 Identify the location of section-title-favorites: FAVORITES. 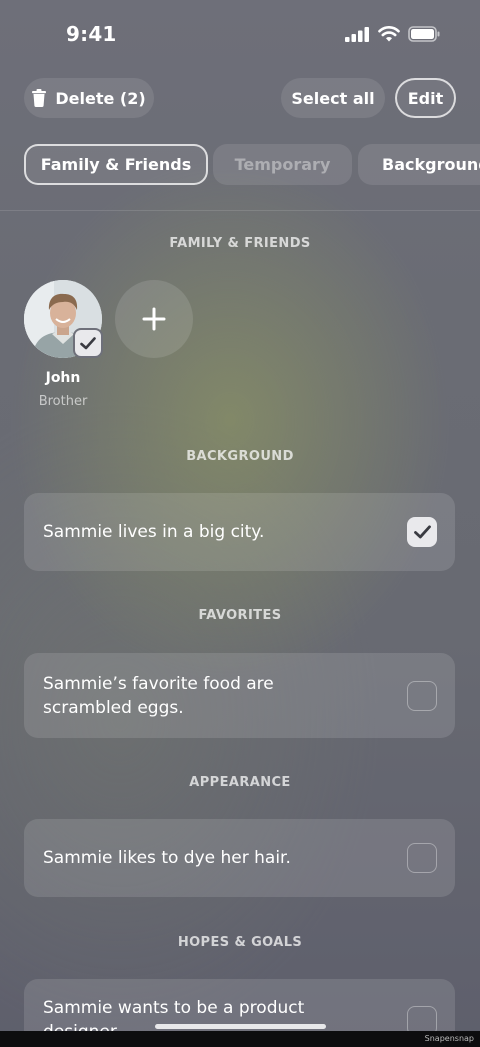
(240, 615).